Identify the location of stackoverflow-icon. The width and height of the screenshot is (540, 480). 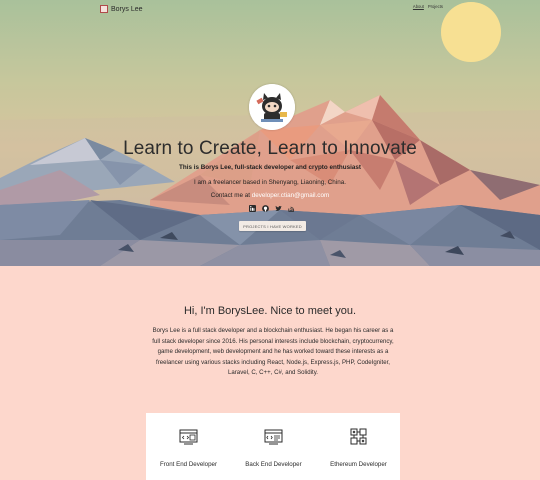
(291, 208).